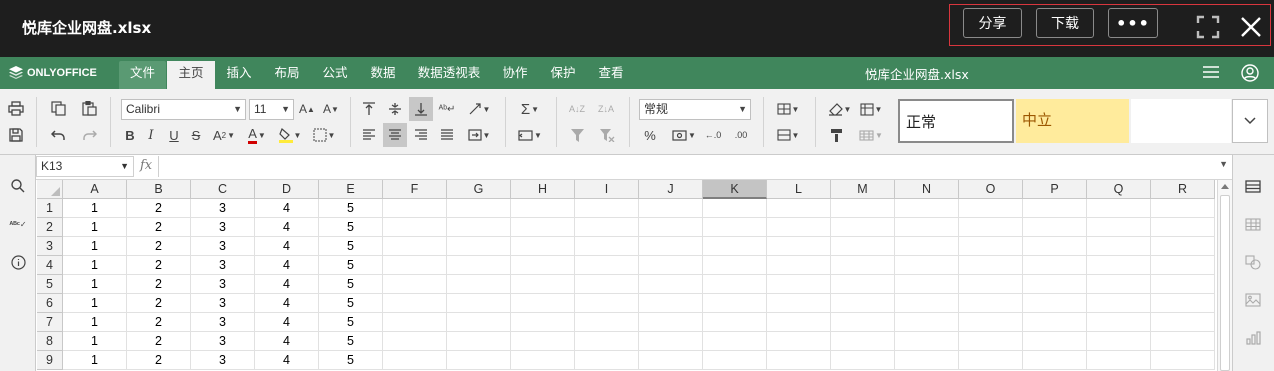  What do you see at coordinates (335, 75) in the screenshot?
I see `tab-formula: 公式` at bounding box center [335, 75].